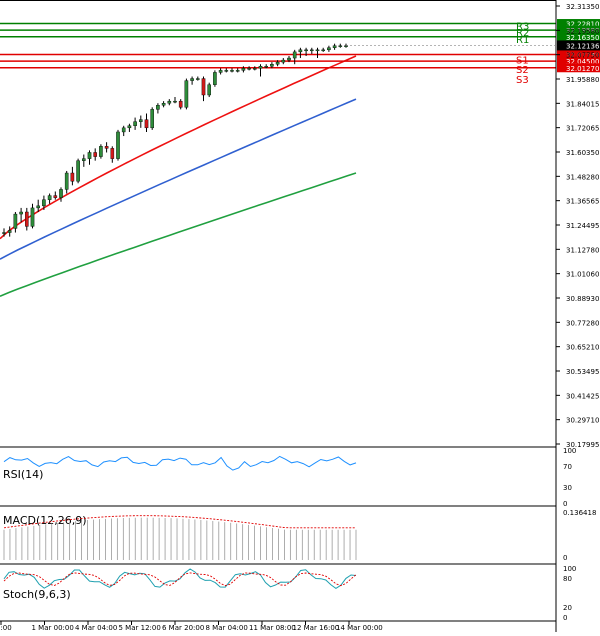  I want to click on price-tick-label: 31.12780, so click(582, 250).